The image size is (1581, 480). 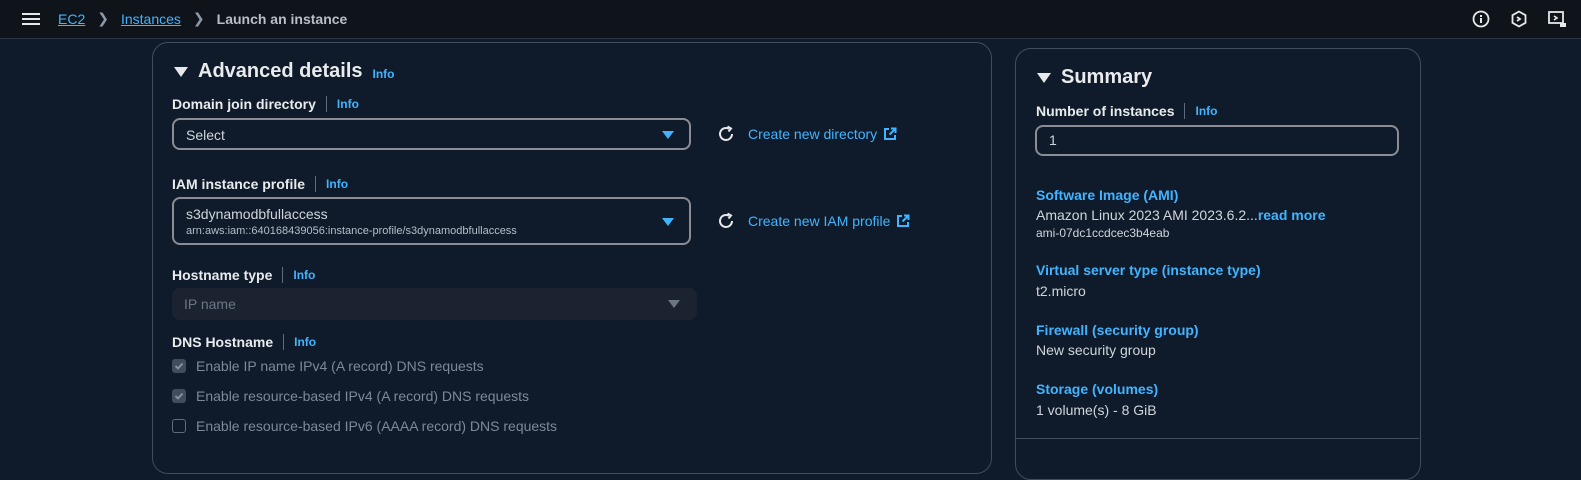 I want to click on info-circle-icon, so click(x=1481, y=19).